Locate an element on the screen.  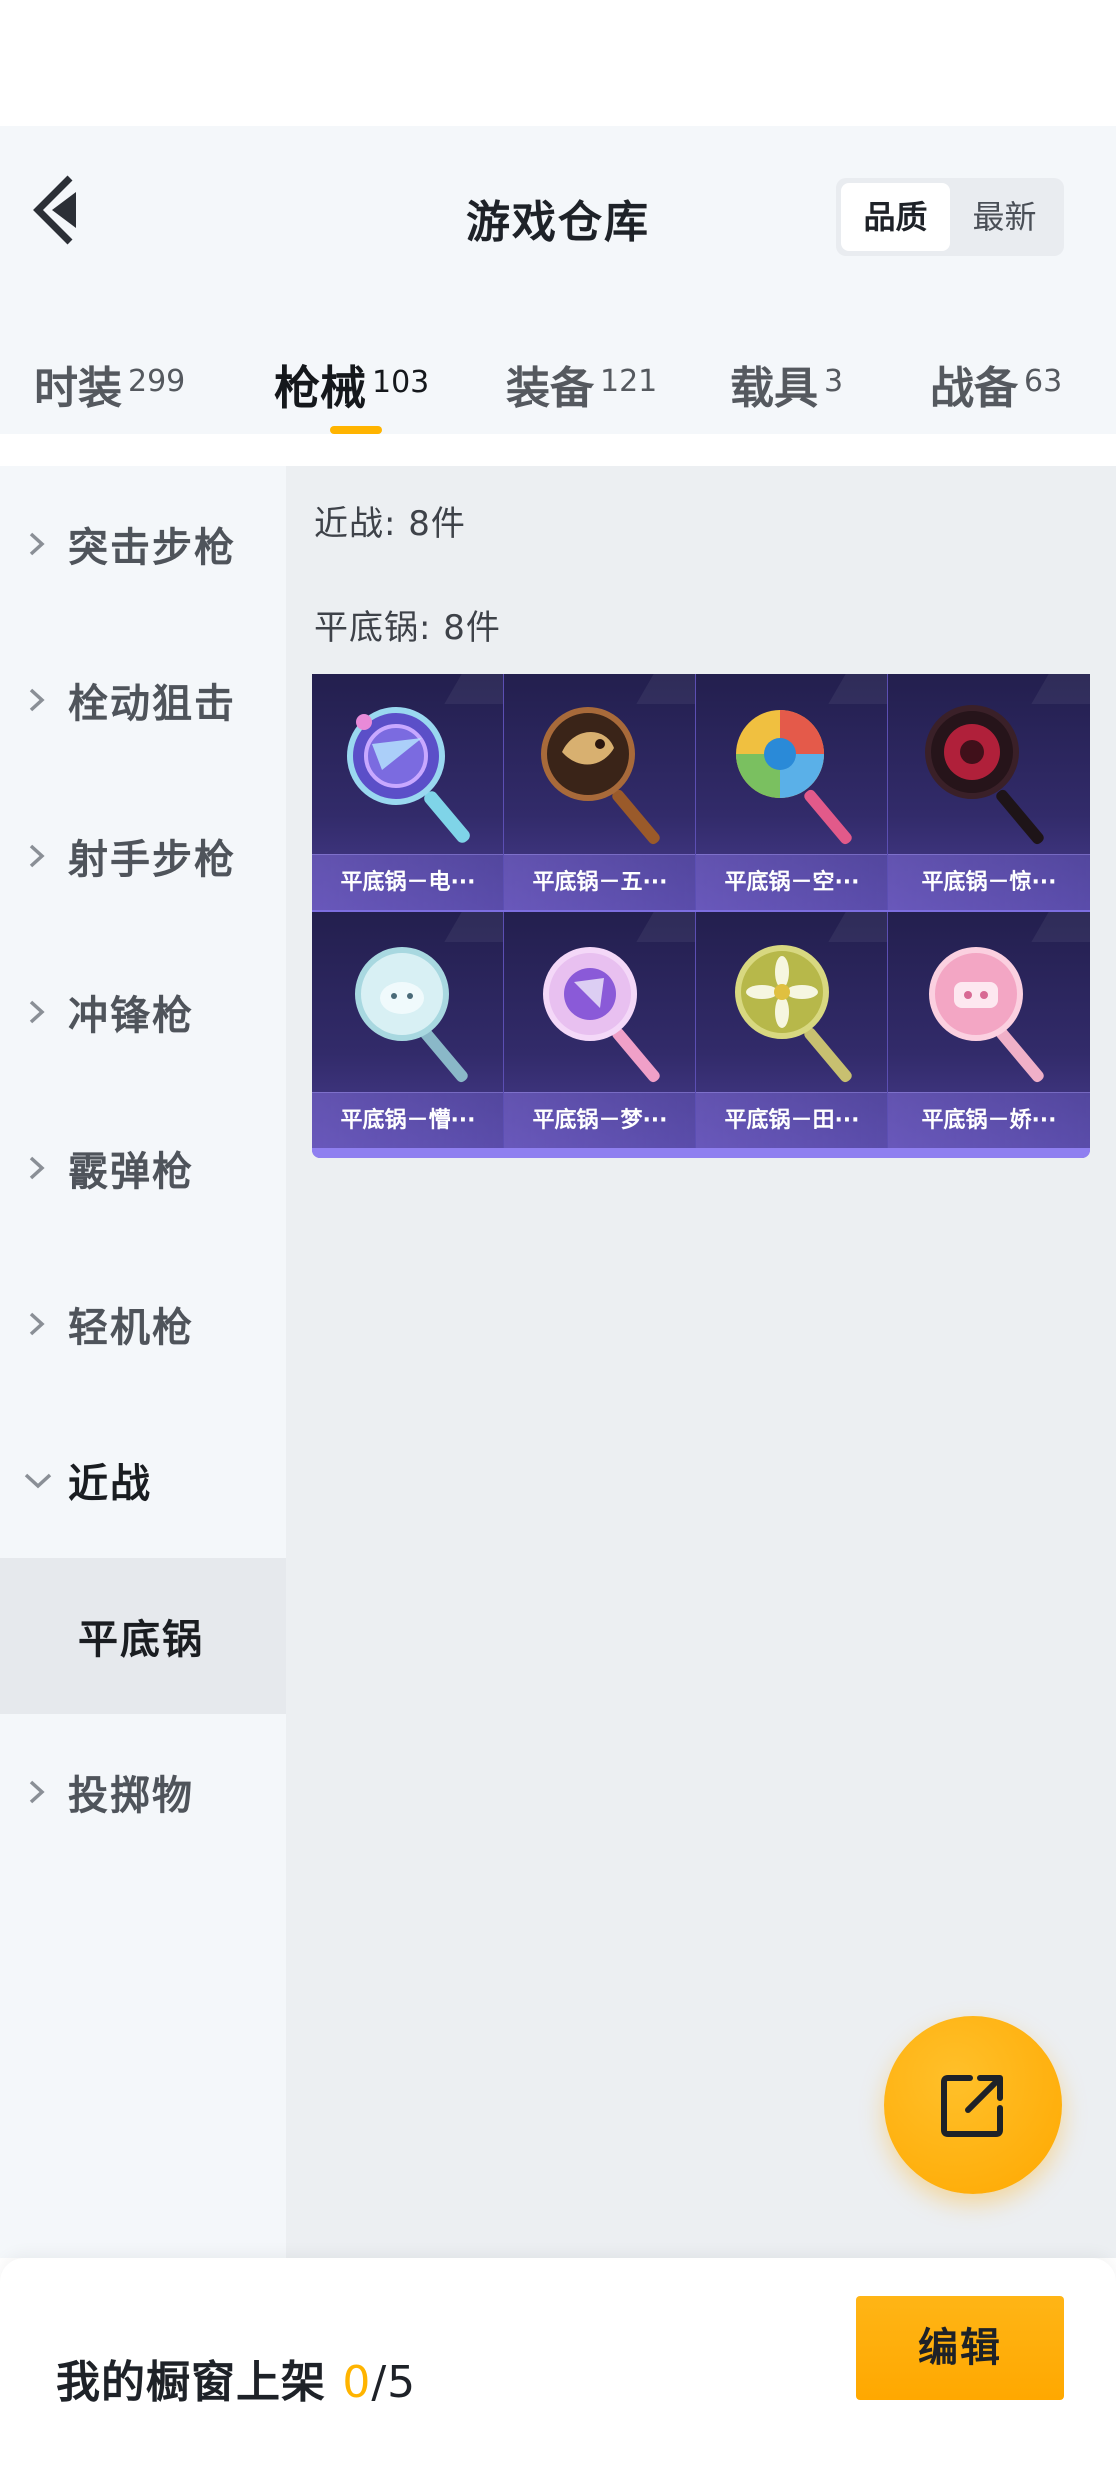
pan-dark-red-icon is located at coordinates (984, 764).